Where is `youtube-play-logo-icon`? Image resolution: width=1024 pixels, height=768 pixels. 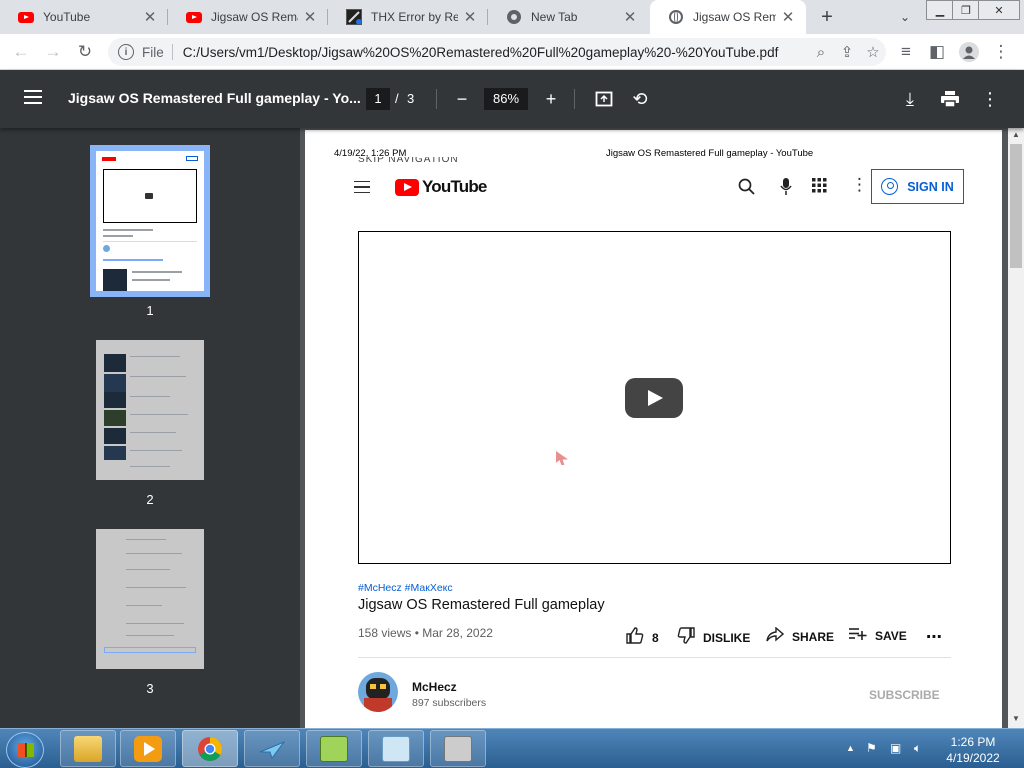
youtube-play-logo-icon is located at coordinates (407, 187).